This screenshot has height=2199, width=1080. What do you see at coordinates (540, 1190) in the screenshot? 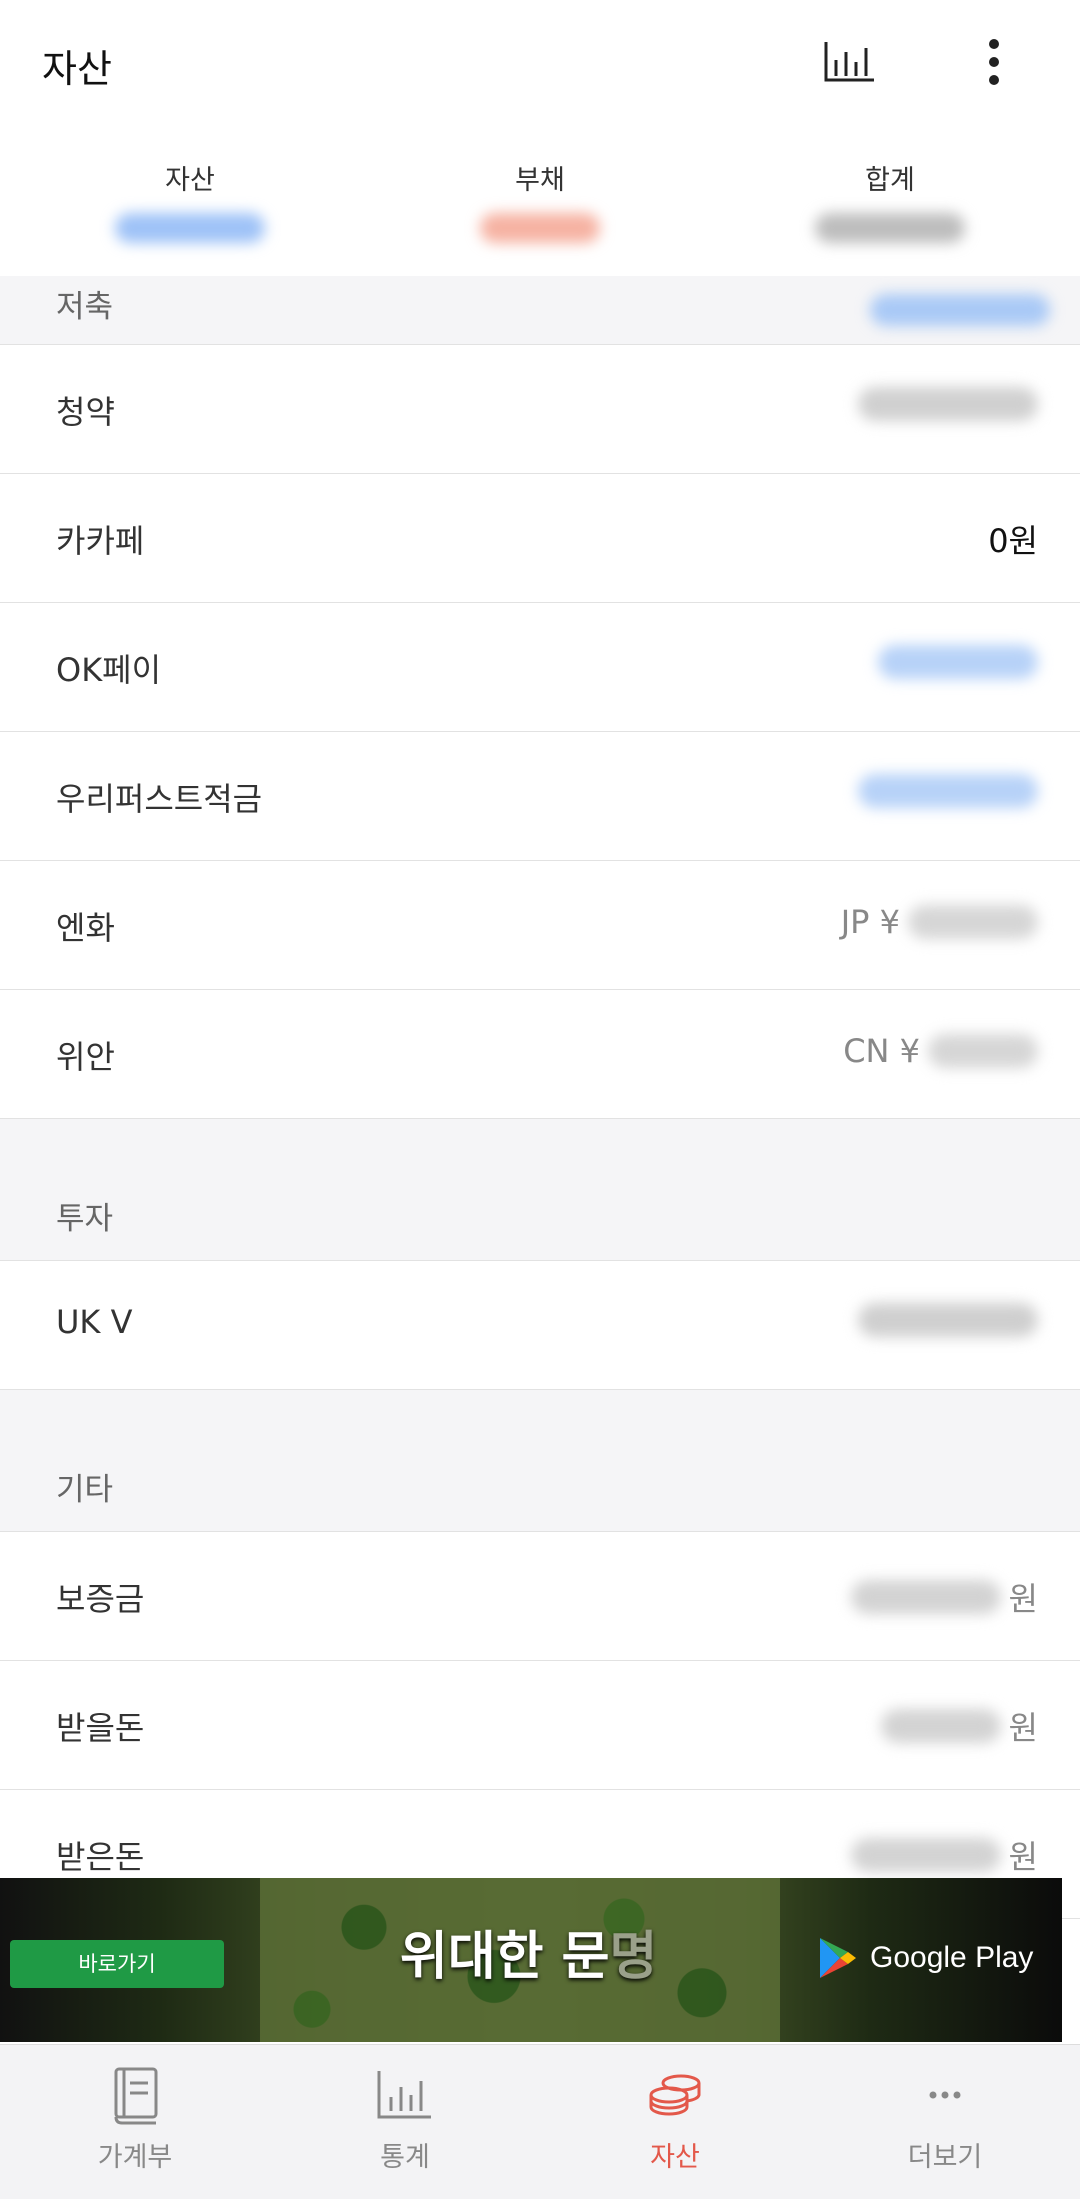
I see `section-header-investment: 투자` at bounding box center [540, 1190].